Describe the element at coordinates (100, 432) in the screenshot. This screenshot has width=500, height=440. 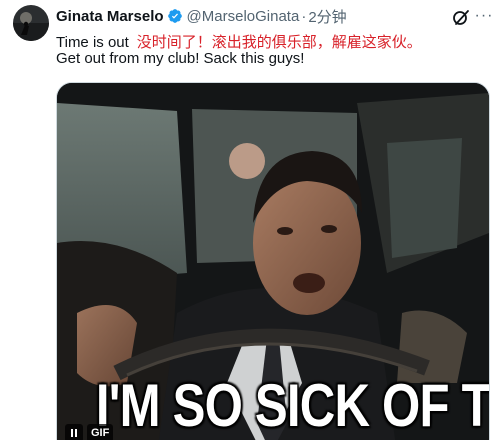
I see `gif-badge: GIF` at that location.